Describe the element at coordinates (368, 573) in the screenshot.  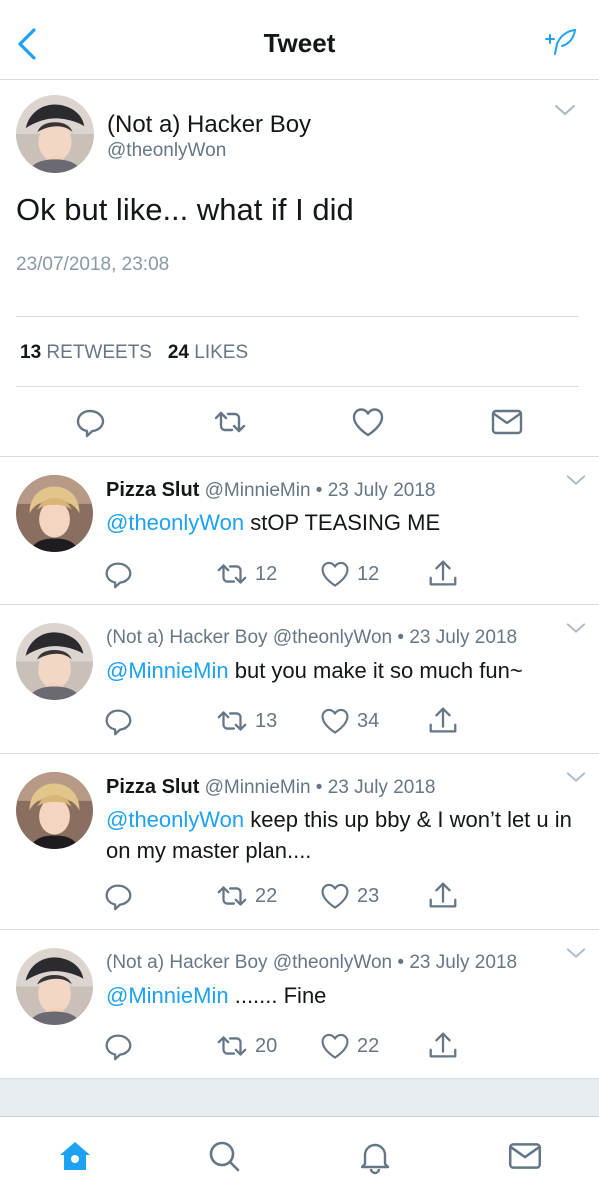
I see `like-count: 12` at that location.